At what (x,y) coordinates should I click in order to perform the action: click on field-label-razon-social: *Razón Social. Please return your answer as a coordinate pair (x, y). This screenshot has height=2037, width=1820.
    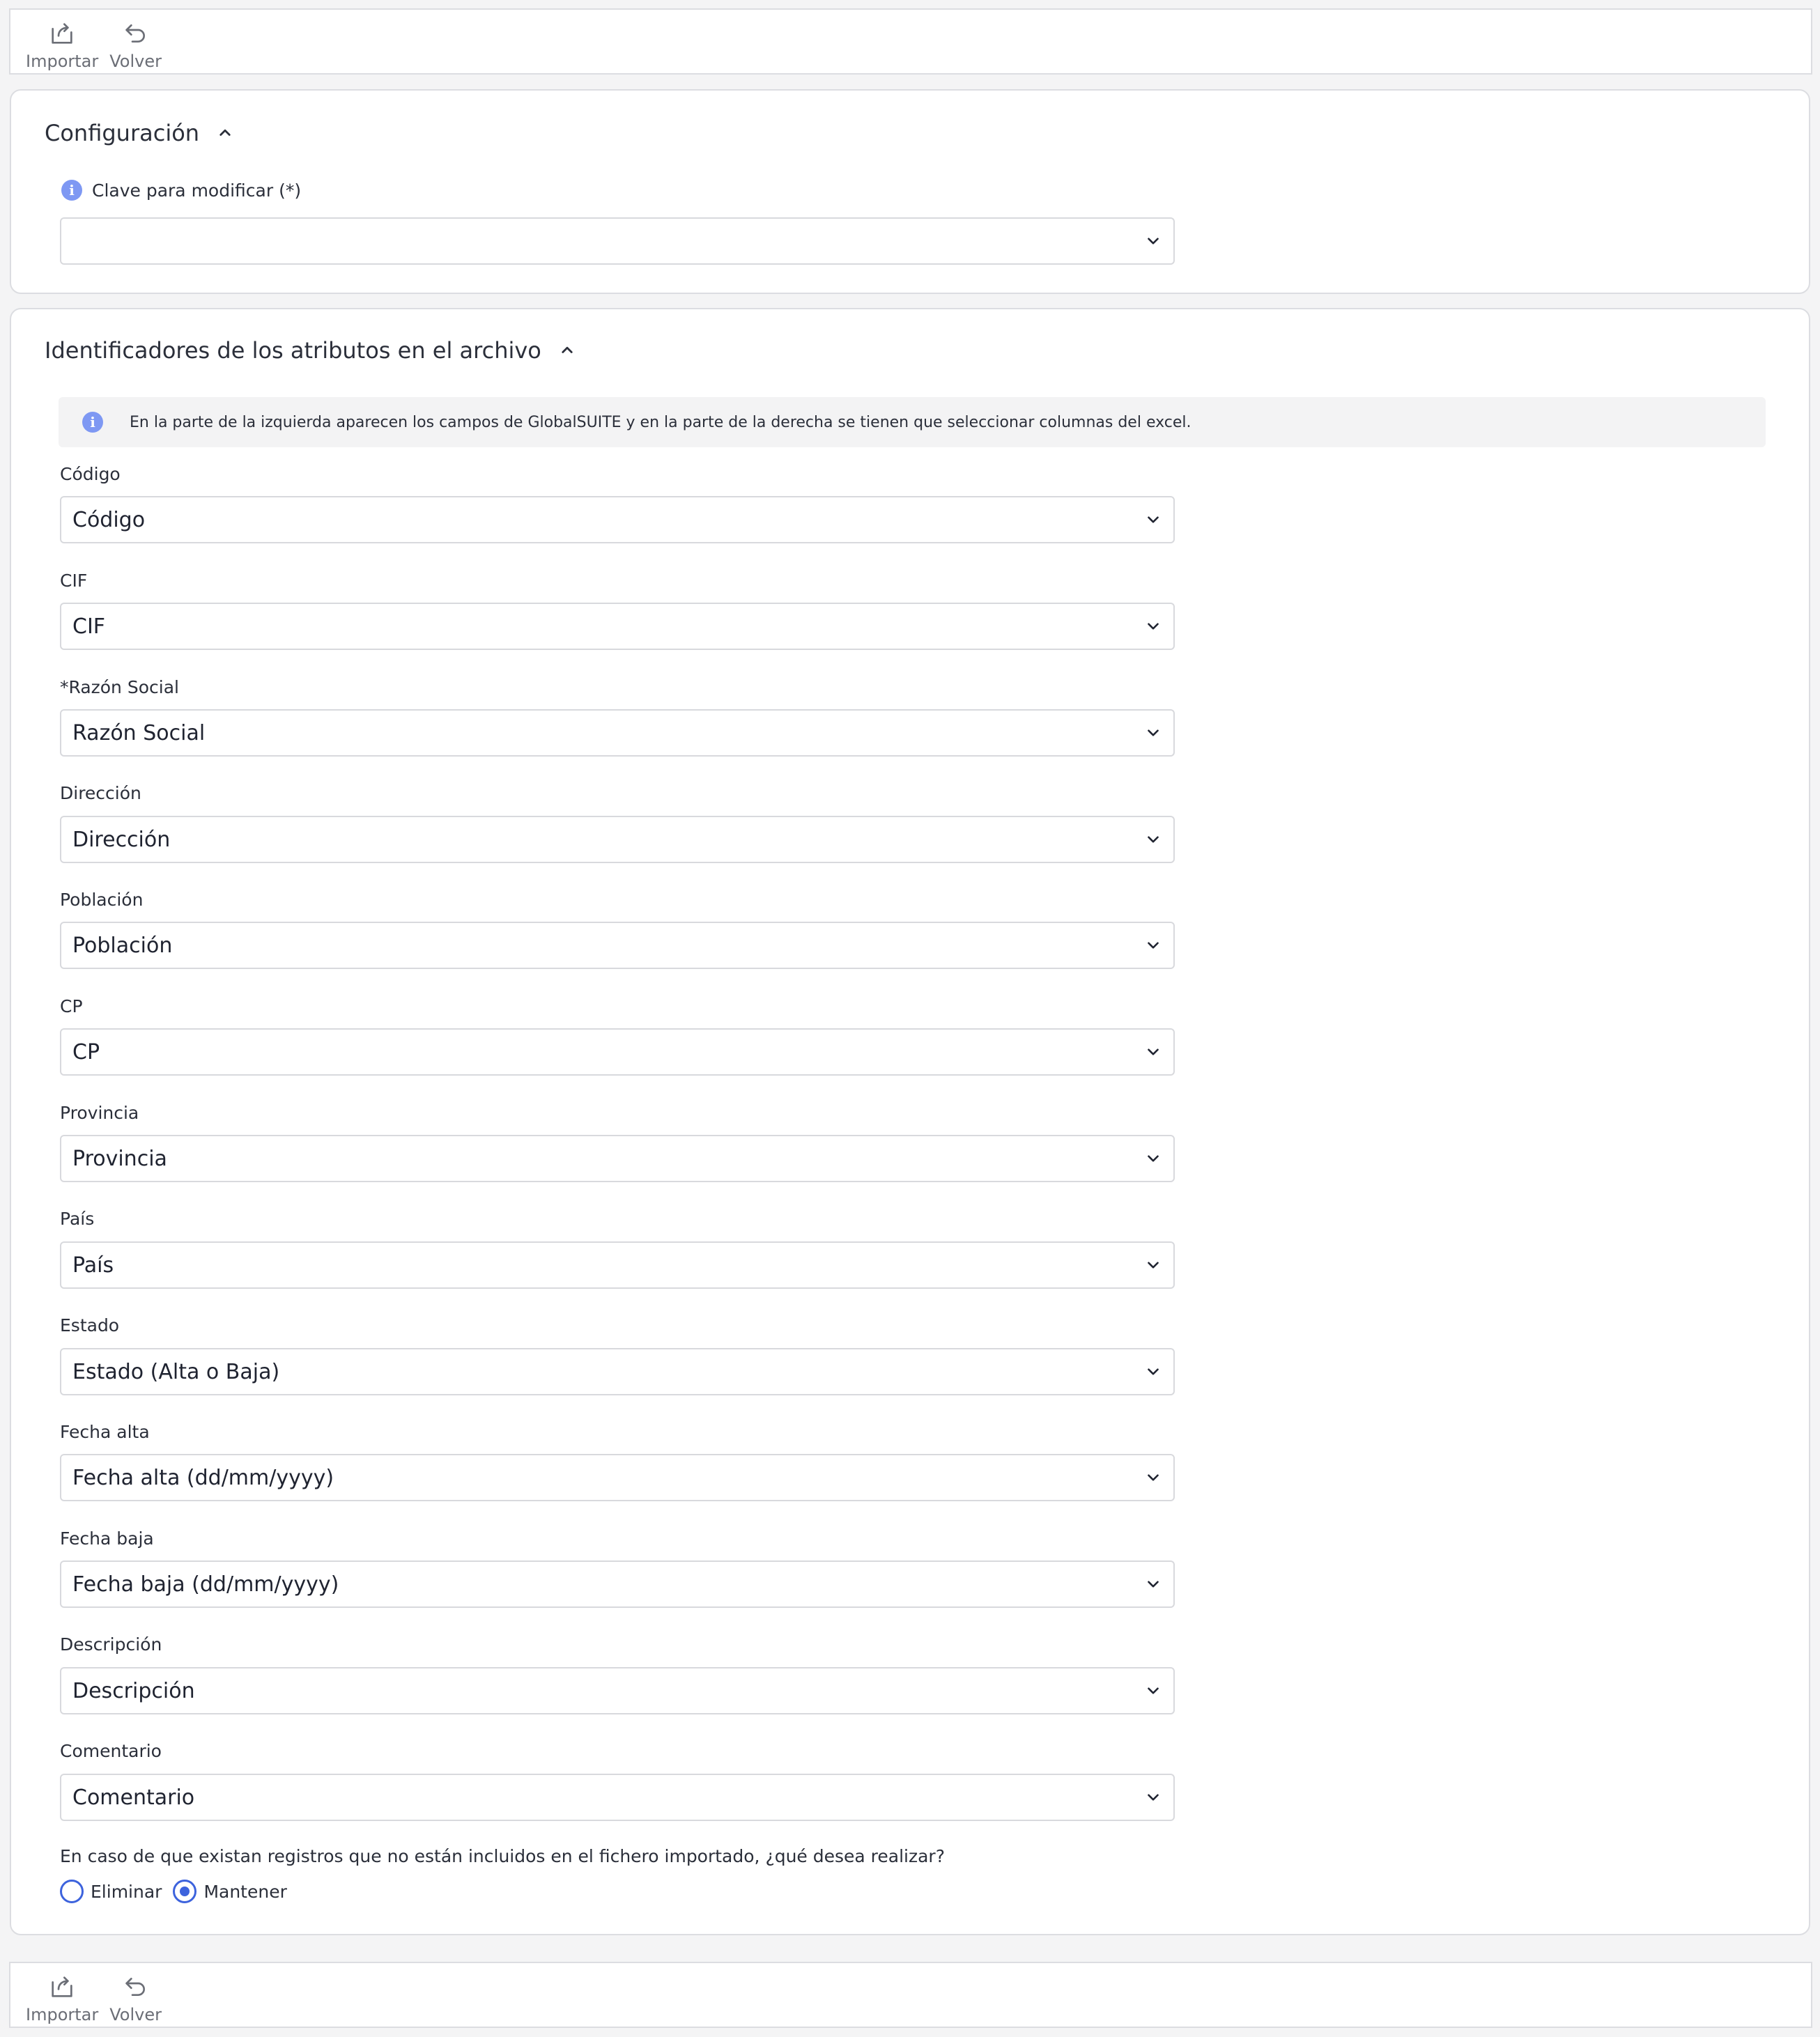
    Looking at the image, I should click on (119, 687).